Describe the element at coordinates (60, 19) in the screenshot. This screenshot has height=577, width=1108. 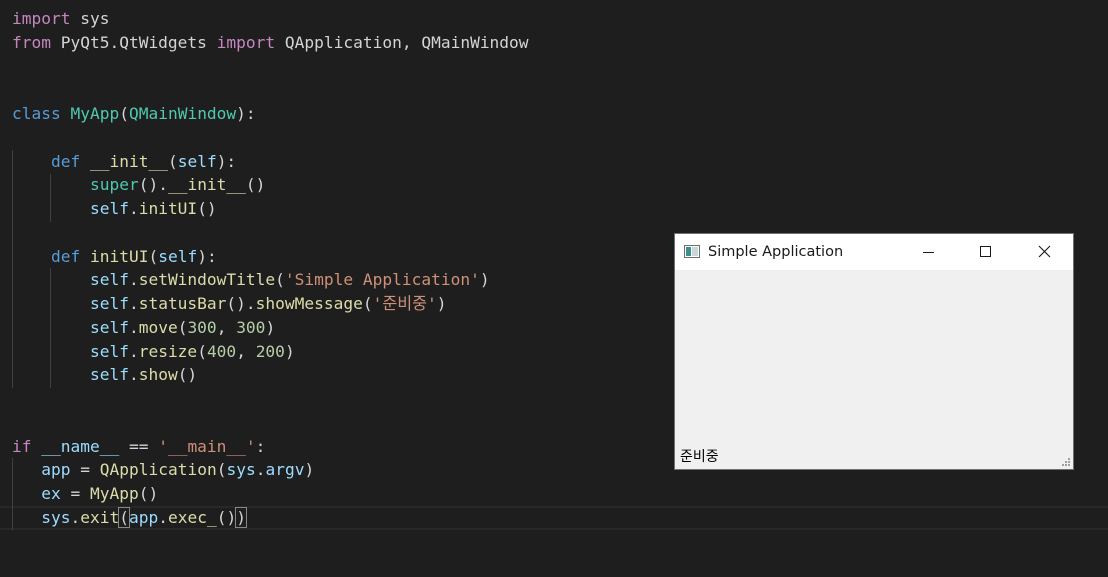
I see `code-line: import sys` at that location.